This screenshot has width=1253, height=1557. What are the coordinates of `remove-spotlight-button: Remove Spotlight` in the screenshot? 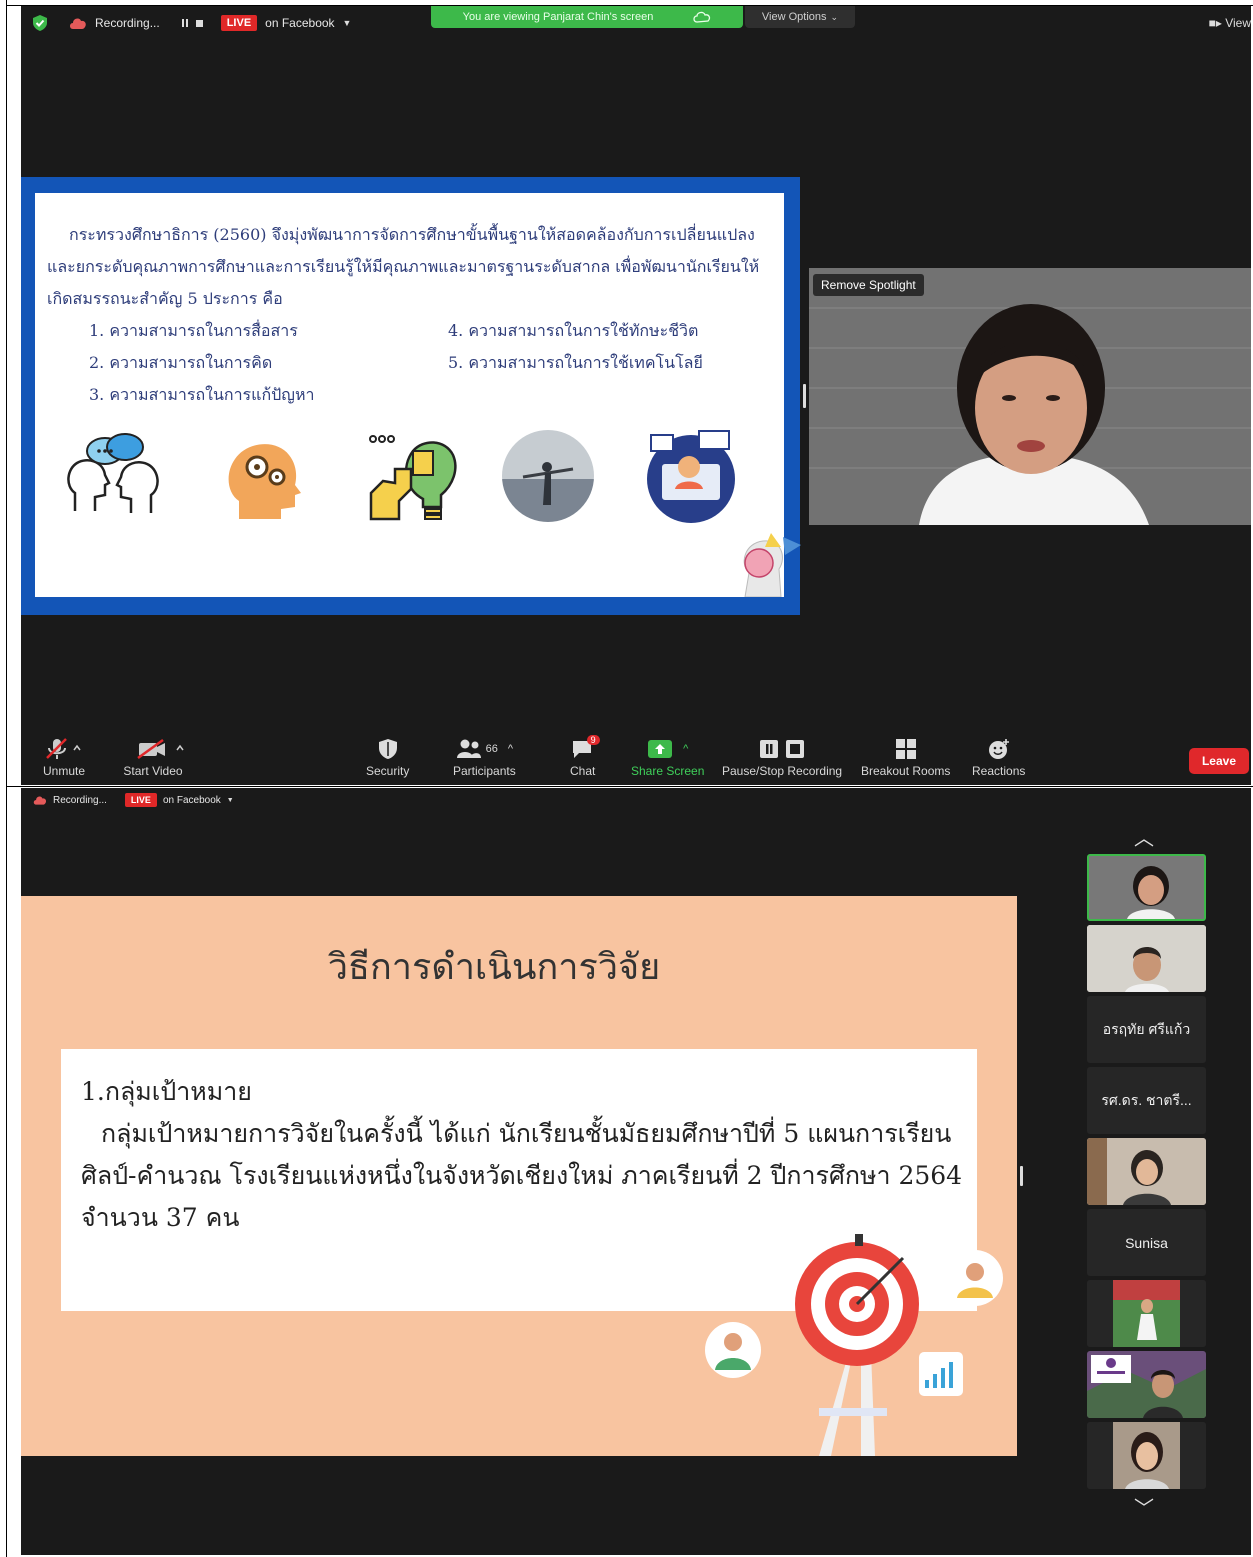 It's located at (868, 285).